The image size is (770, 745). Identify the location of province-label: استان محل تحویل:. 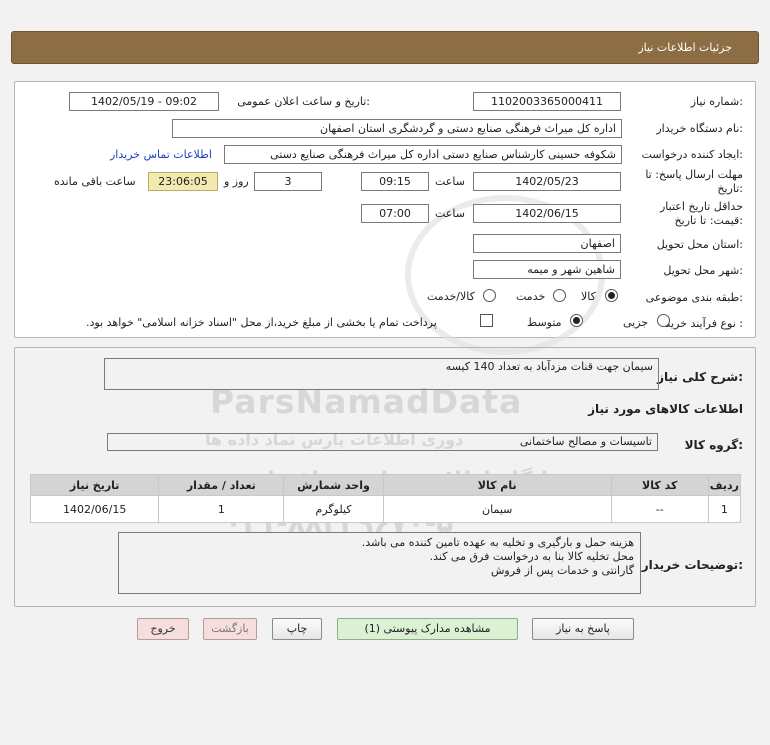
(699, 244).